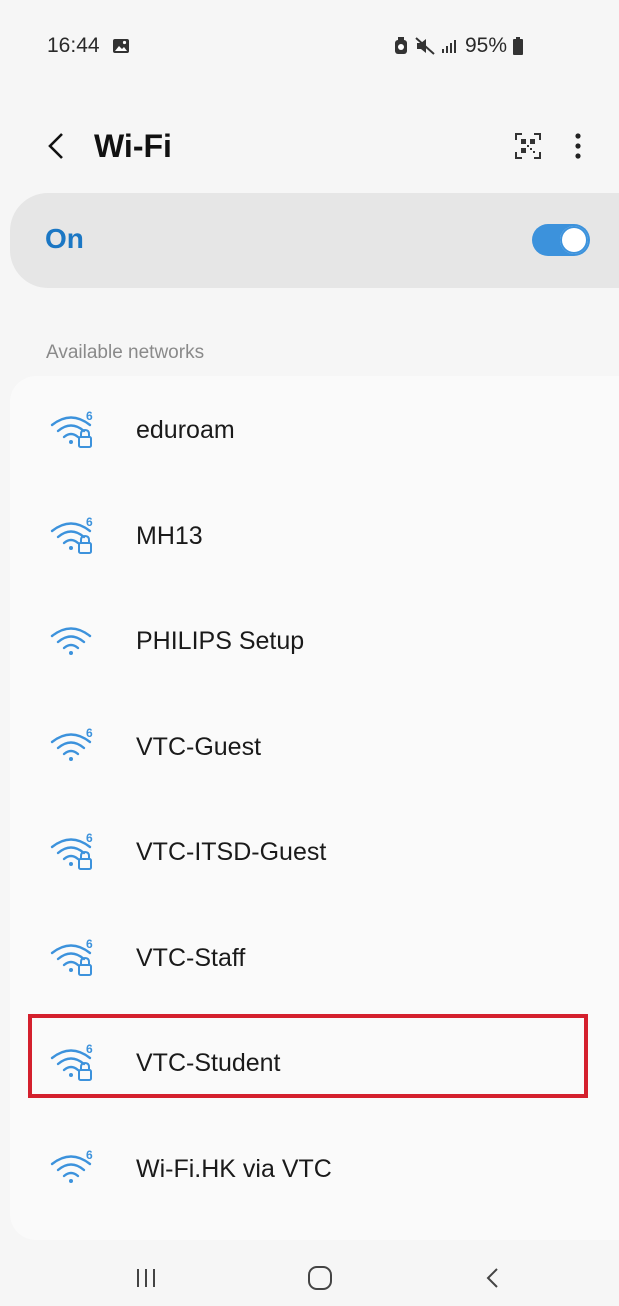 This screenshot has width=619, height=1306. What do you see at coordinates (314, 536) in the screenshot?
I see `network-row-mh13: 6 MH13` at bounding box center [314, 536].